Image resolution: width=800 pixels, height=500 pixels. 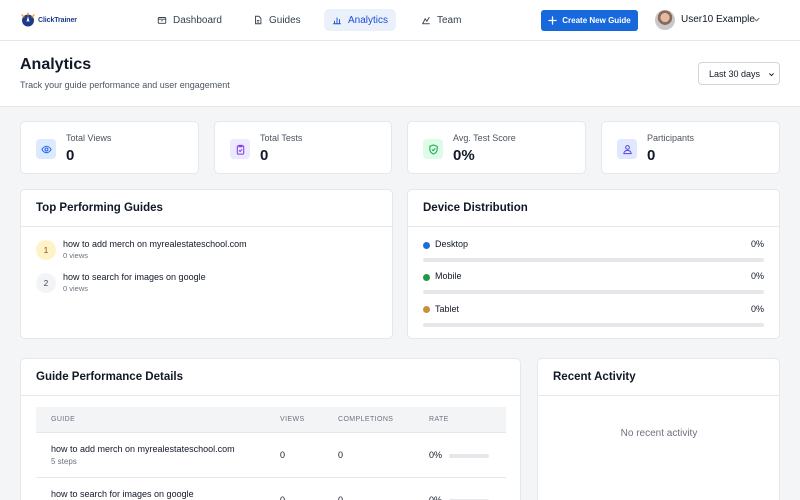 I want to click on device-name: Tablet, so click(x=447, y=309).